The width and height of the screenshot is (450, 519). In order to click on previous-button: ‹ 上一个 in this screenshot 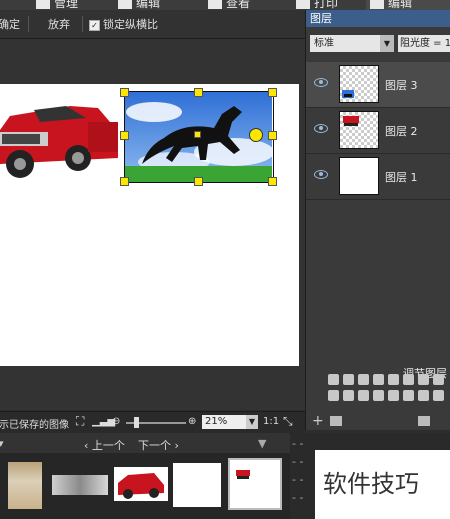, I will do `click(104, 445)`.